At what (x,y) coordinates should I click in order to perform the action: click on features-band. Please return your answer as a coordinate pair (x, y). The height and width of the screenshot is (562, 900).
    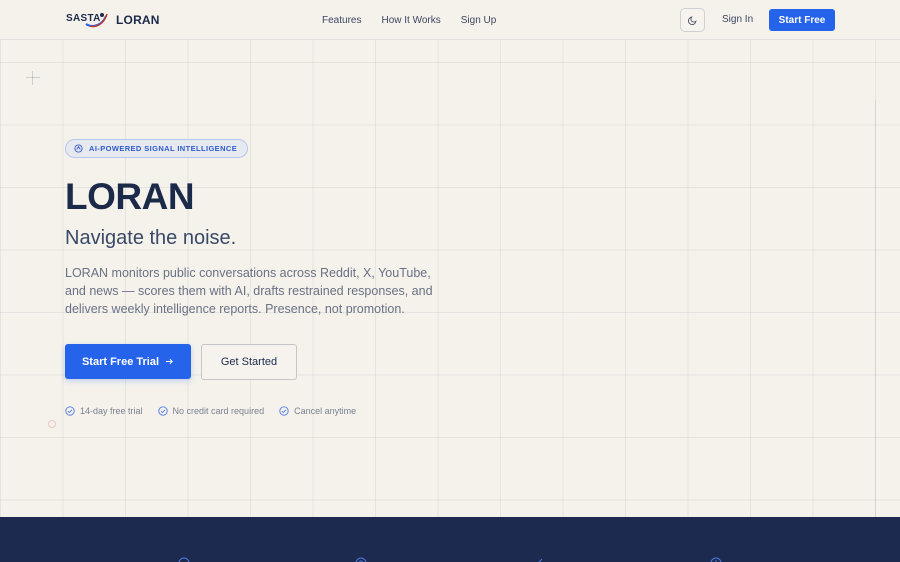
    Looking at the image, I should click on (450, 539).